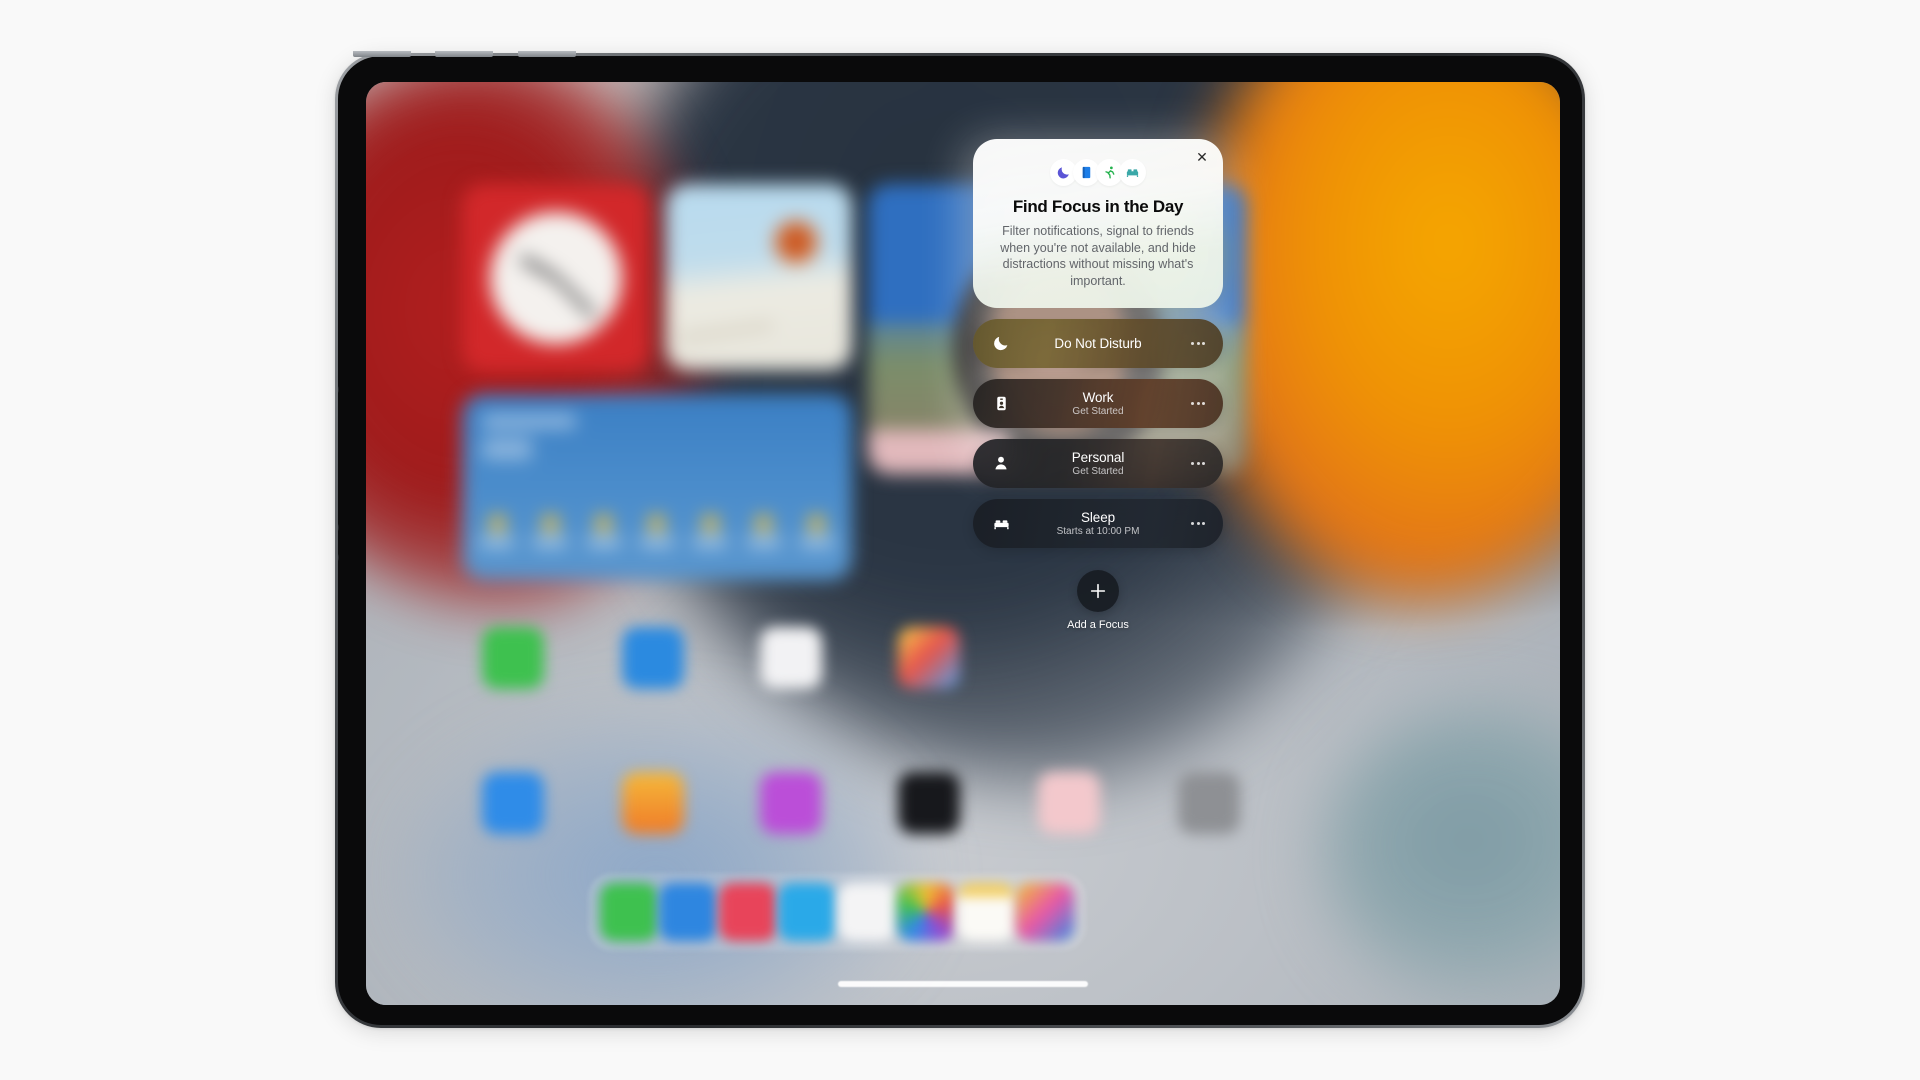 Image resolution: width=1920 pixels, height=1080 pixels. I want to click on add-focus-group: Add a Focus, so click(1098, 600).